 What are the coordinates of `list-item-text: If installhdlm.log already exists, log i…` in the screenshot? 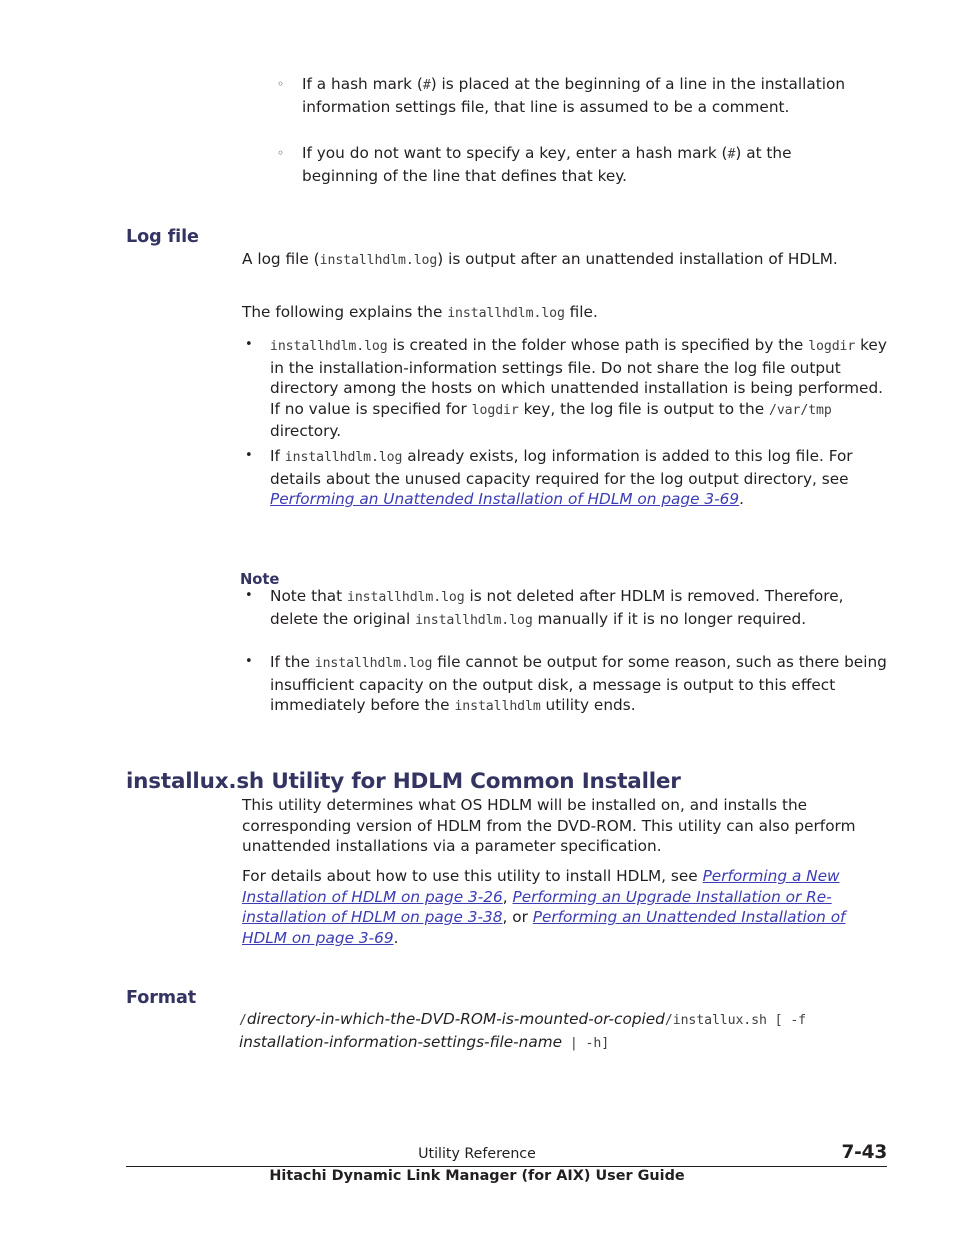 It's located at (580, 478).